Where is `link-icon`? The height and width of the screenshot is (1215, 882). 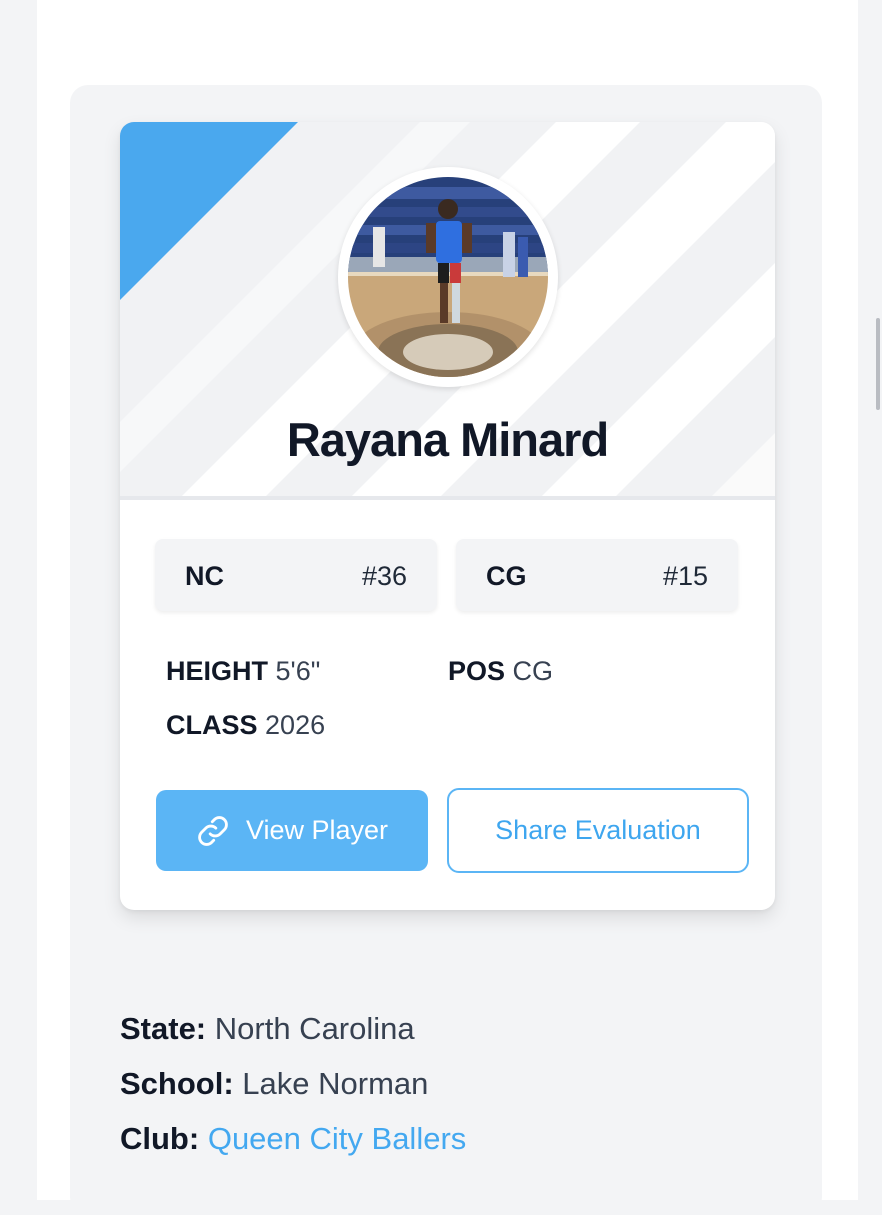
link-icon is located at coordinates (213, 830).